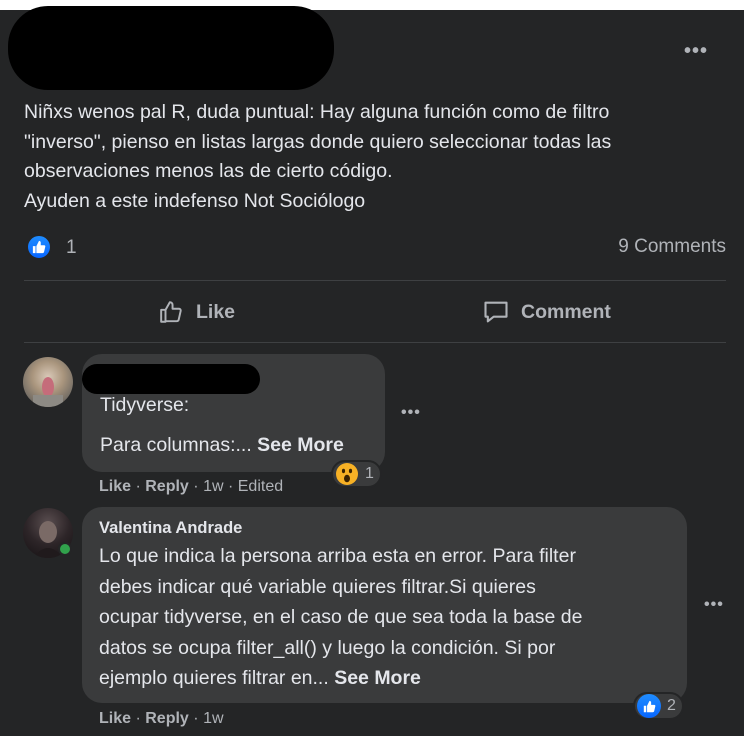  What do you see at coordinates (171, 312) in the screenshot?
I see `thumbs-up-outline-icon` at bounding box center [171, 312].